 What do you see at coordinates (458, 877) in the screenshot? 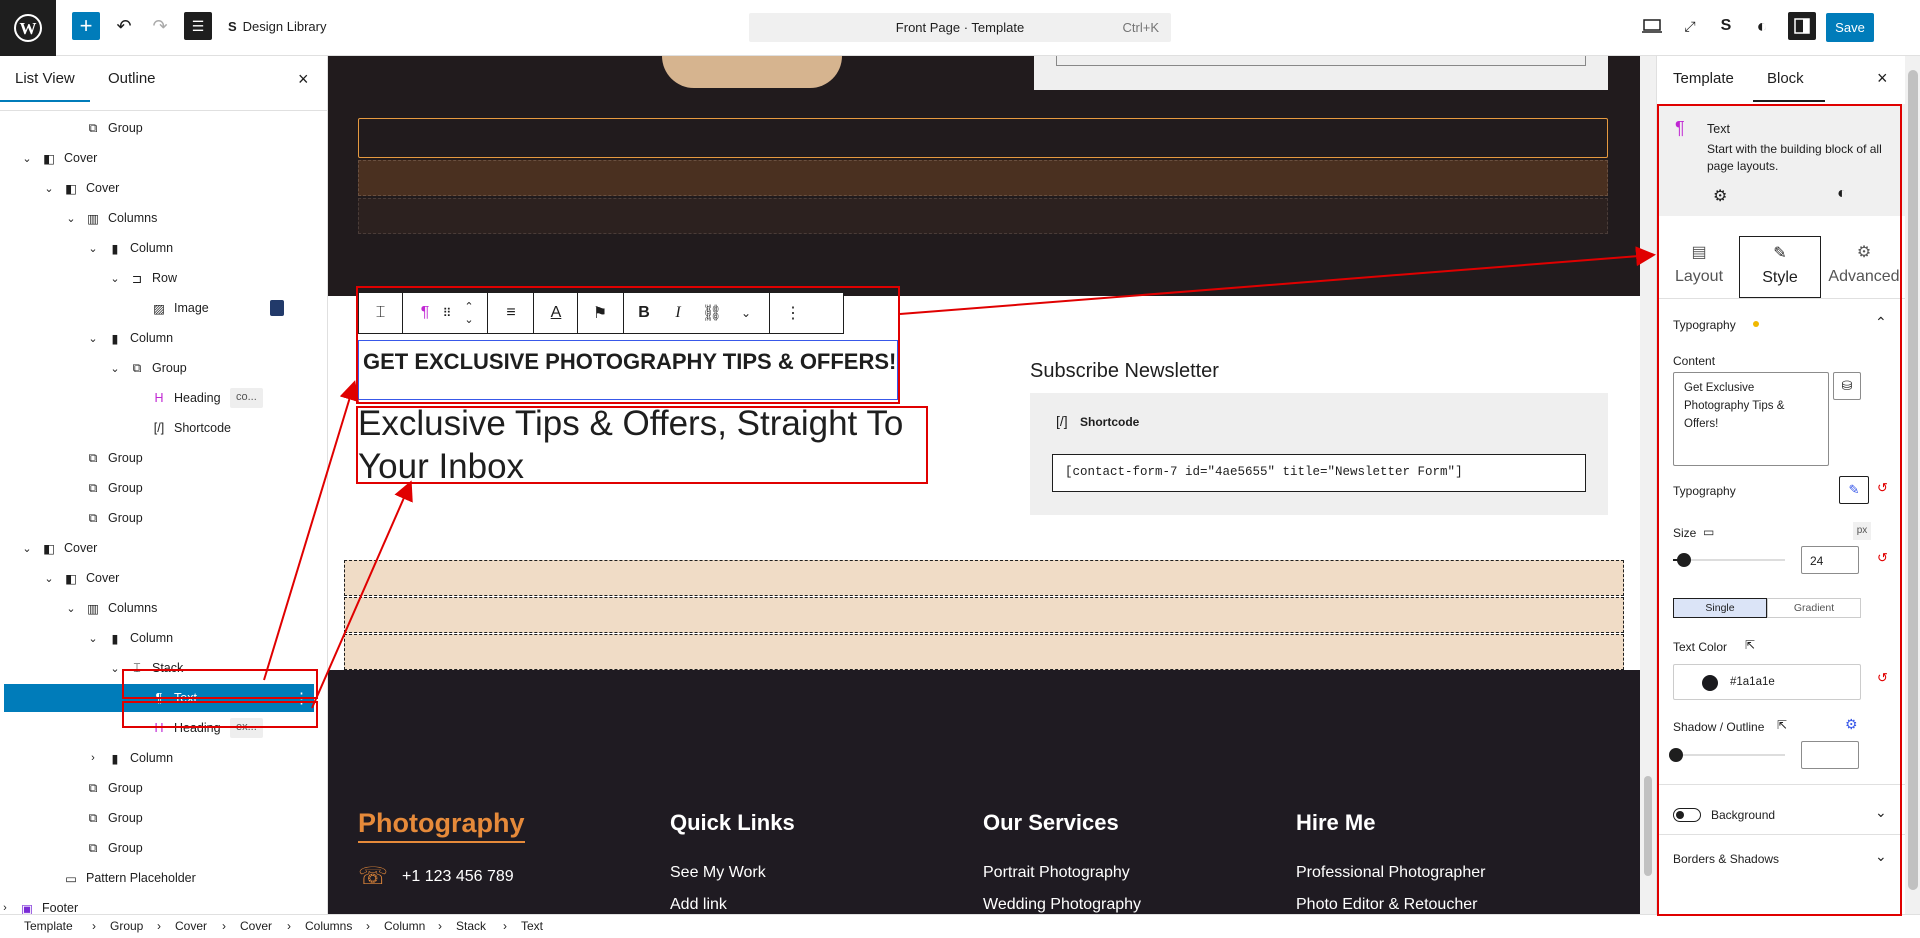
I see `footer-phone: +1 123 456 789` at bounding box center [458, 877].